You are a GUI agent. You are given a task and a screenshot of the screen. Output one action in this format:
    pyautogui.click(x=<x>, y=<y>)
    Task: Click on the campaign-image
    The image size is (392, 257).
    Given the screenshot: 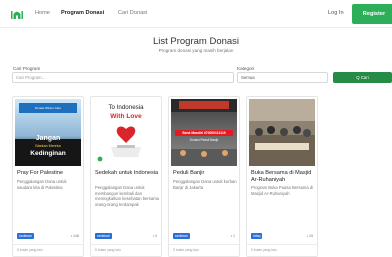 What is the action you would take?
    pyautogui.click(x=282, y=132)
    